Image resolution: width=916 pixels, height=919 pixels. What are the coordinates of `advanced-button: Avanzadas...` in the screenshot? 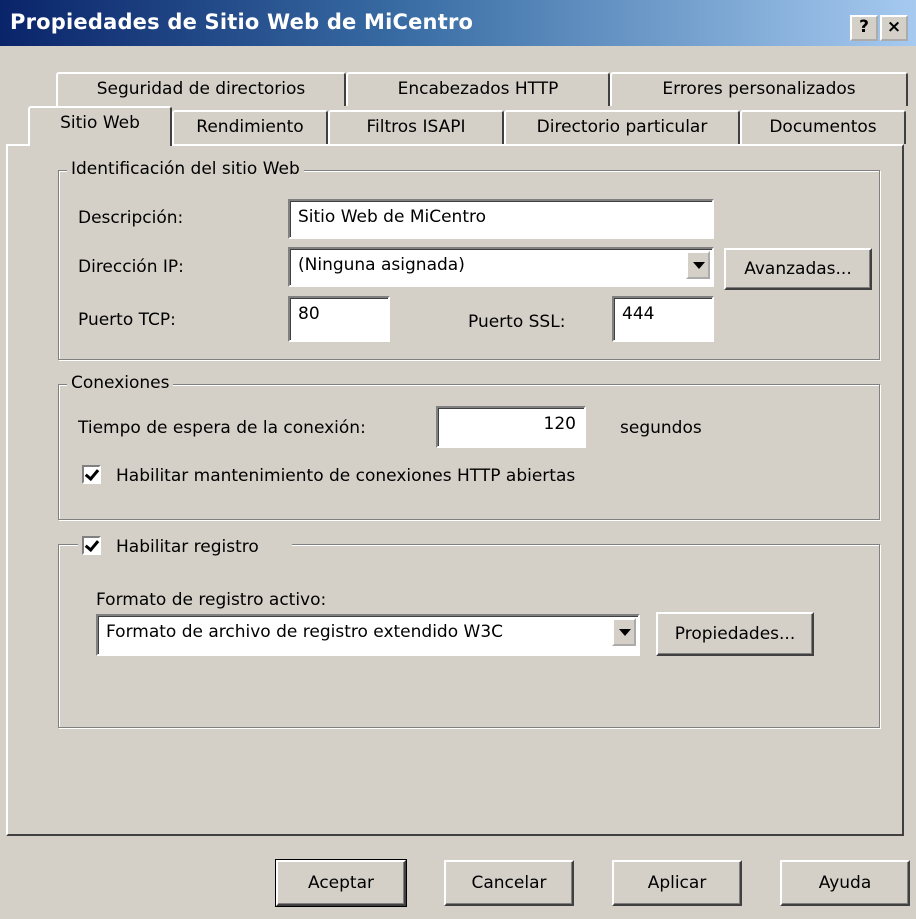 It's located at (798, 269).